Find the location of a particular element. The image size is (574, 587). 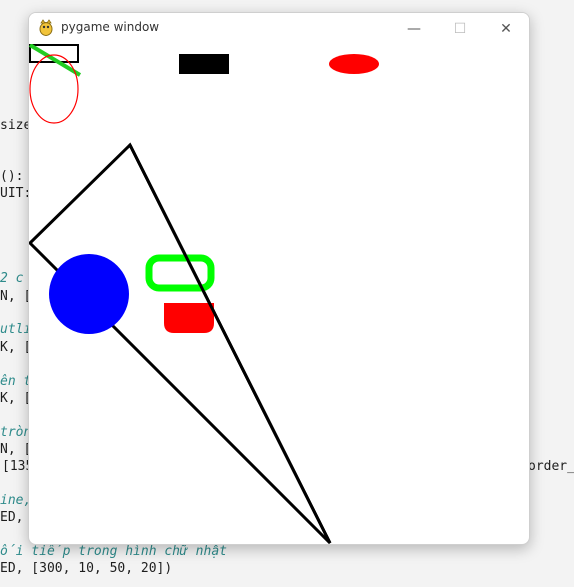

close-icon: ✕ is located at coordinates (506, 28).